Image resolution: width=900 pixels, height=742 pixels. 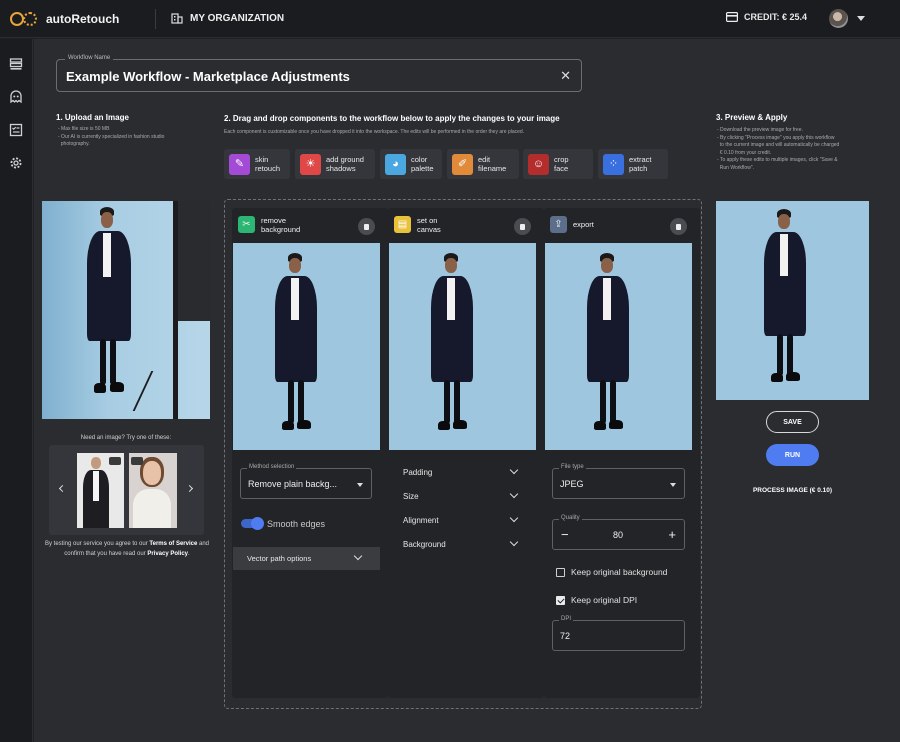 I want to click on alignment-option: Alignment, so click(x=421, y=520).